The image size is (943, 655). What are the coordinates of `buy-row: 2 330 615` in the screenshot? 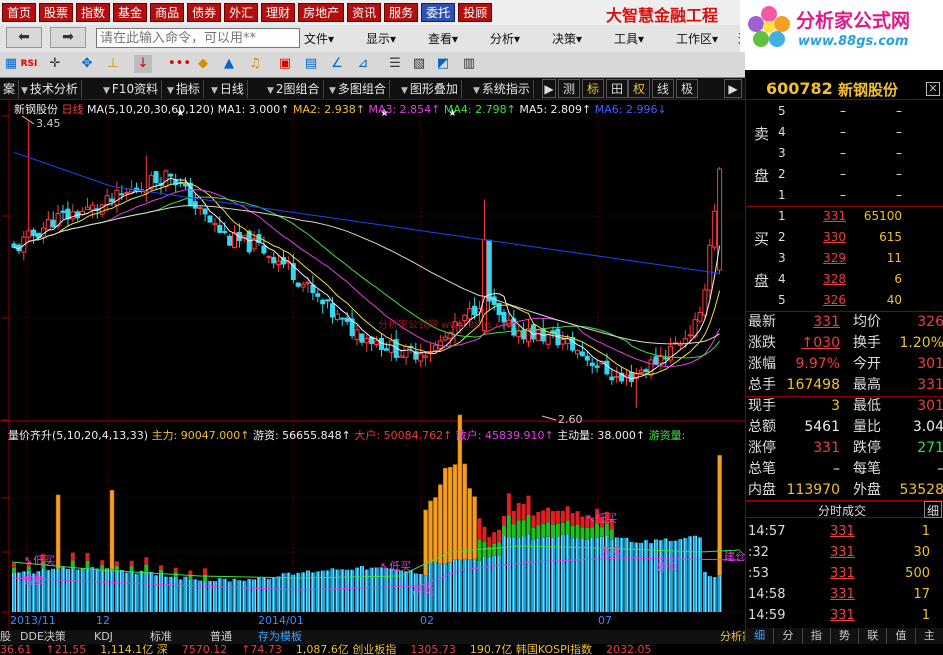 It's located at (844, 240).